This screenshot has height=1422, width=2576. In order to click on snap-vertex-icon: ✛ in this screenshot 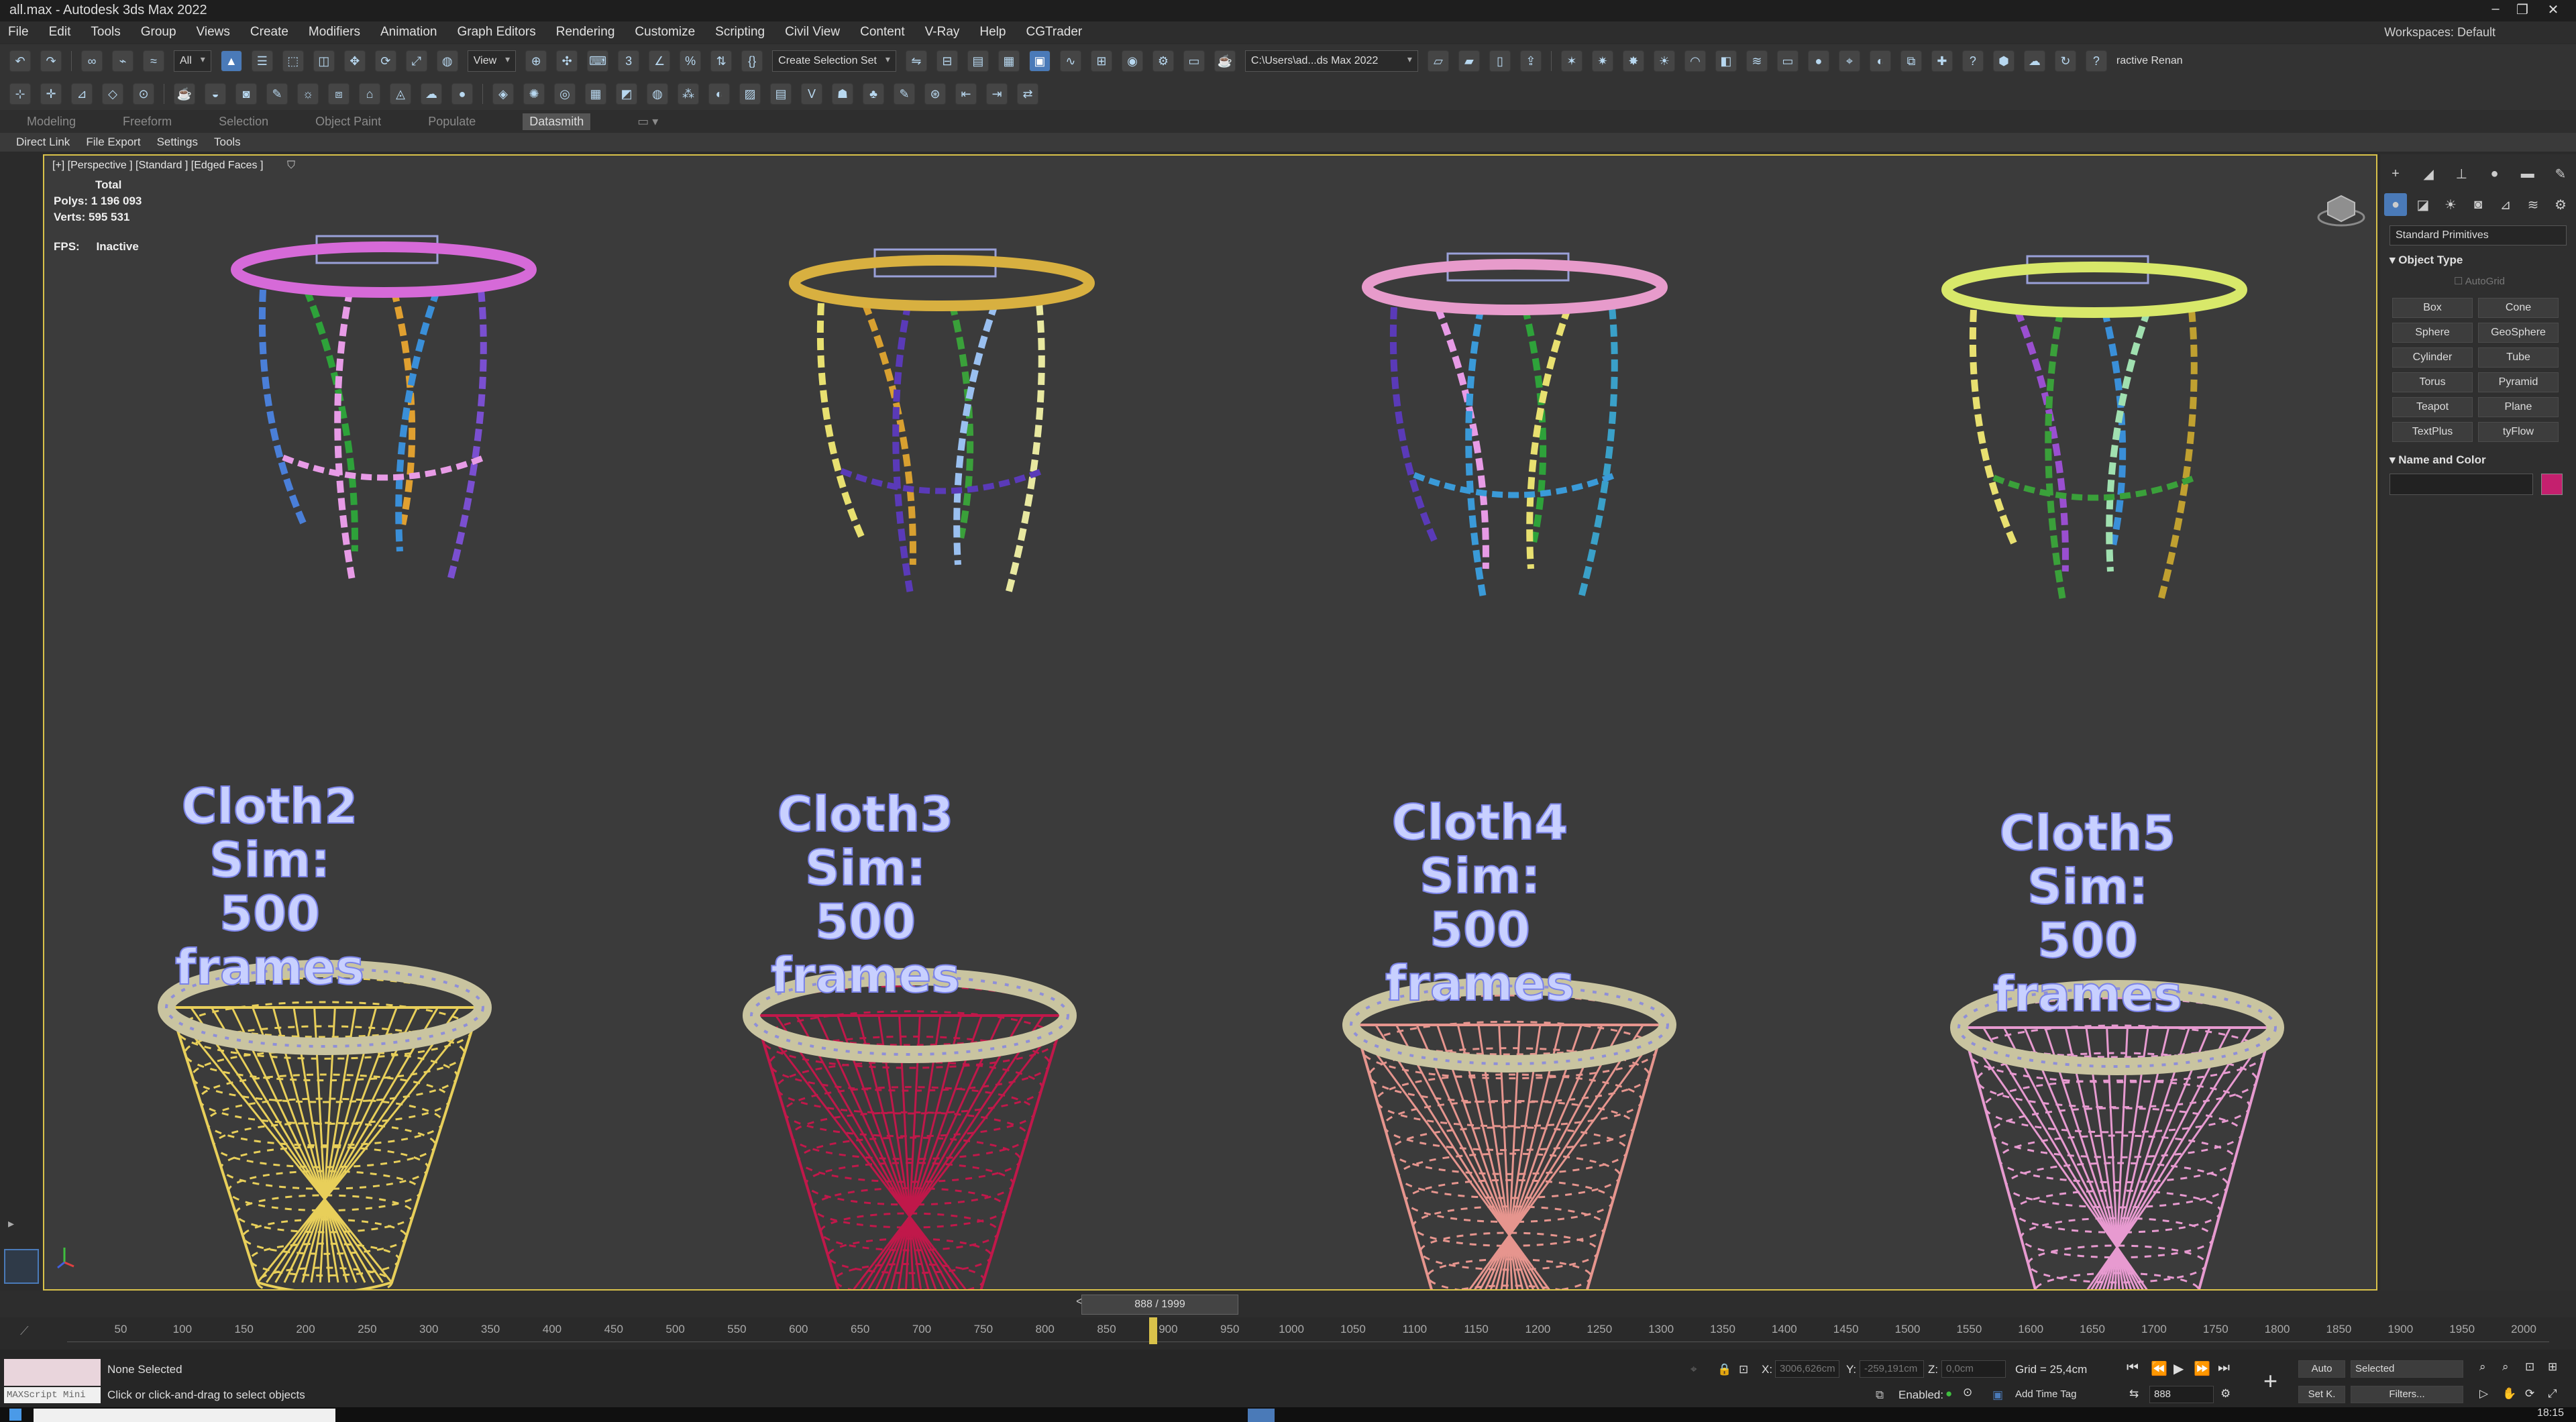, I will do `click(51, 94)`.